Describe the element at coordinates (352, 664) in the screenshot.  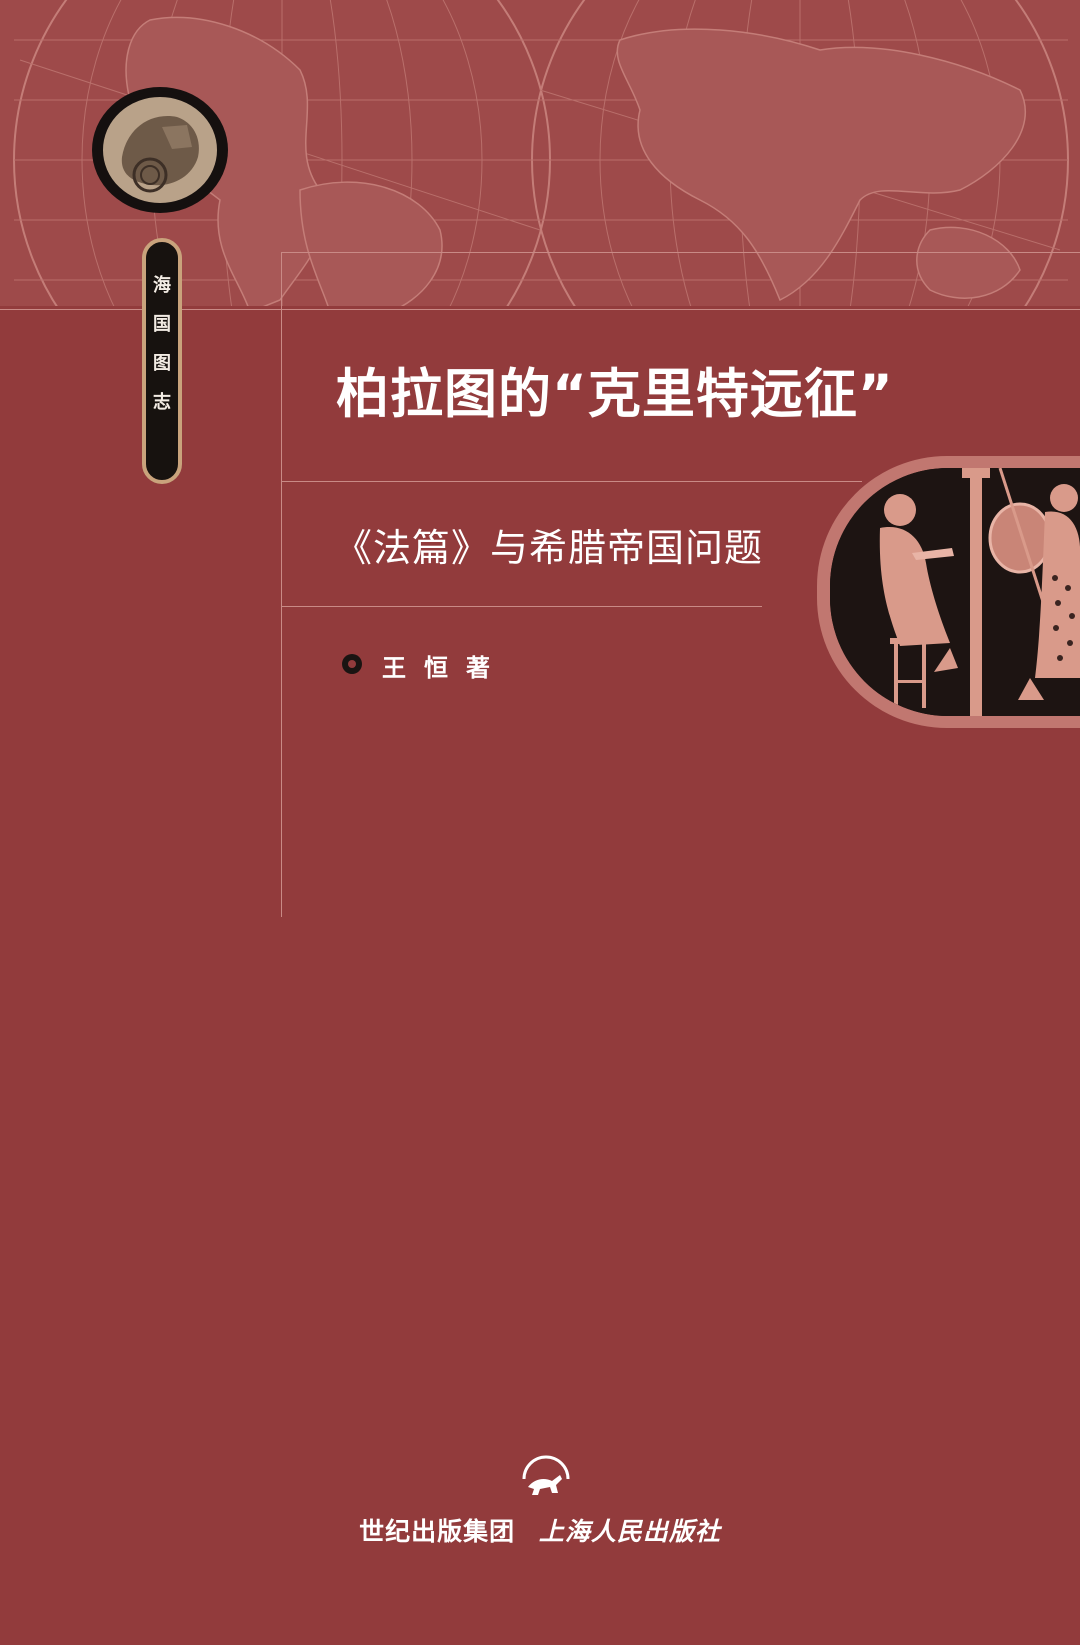
I see `author-bullet-icon` at that location.